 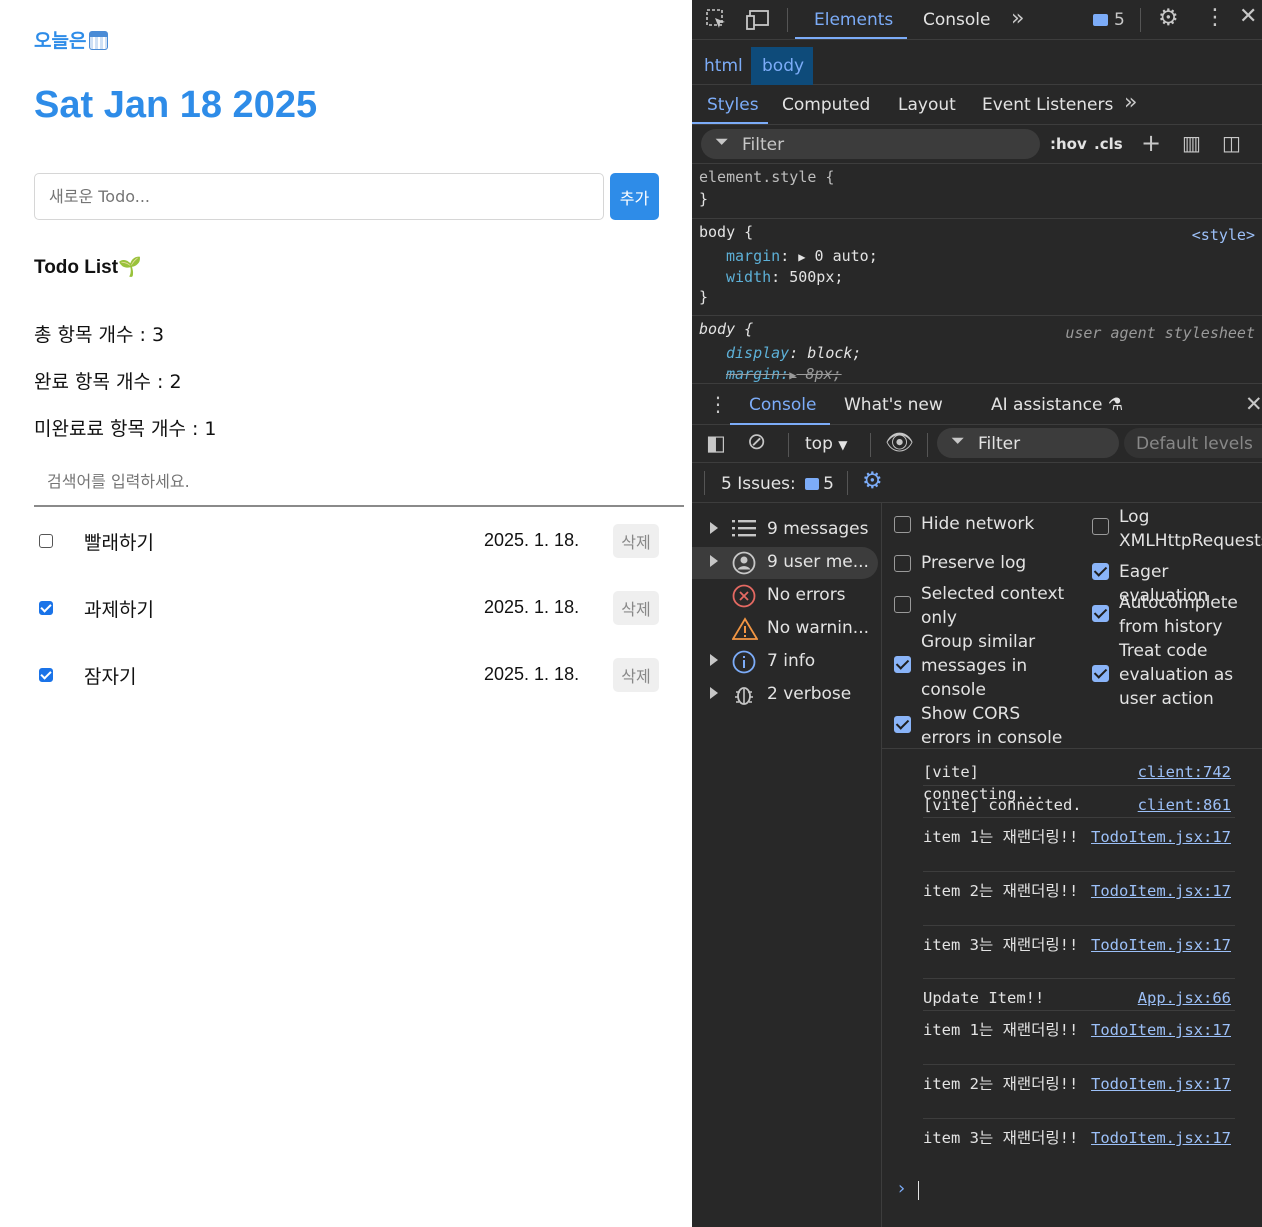 I want to click on console-source-link: client:861, so click(x=1184, y=805).